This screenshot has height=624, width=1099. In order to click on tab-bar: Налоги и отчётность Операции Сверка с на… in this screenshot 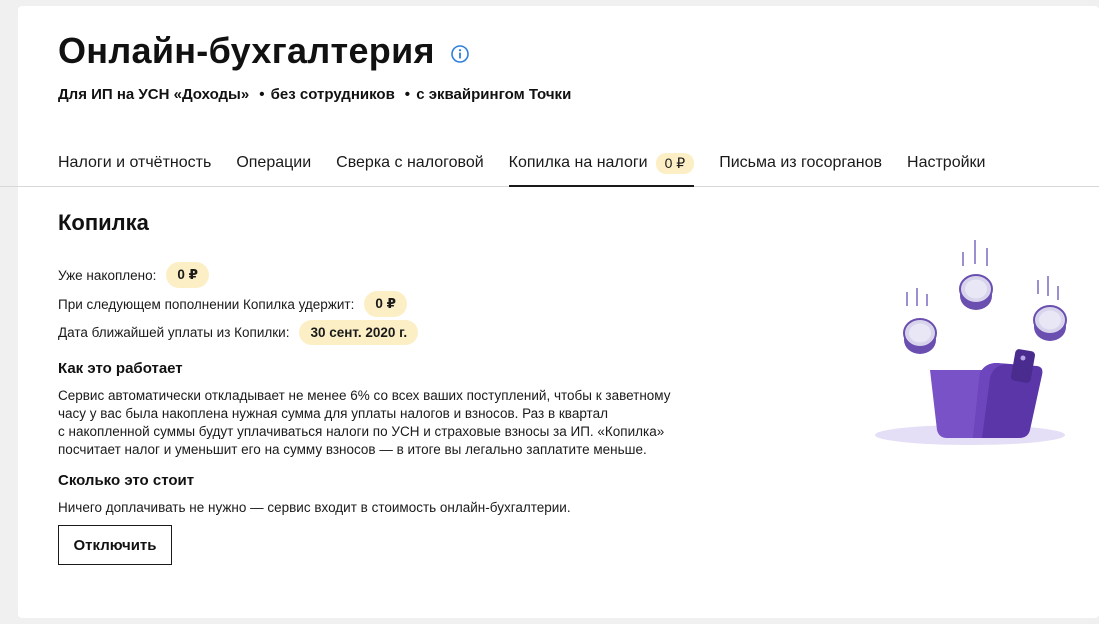, I will do `click(578, 168)`.